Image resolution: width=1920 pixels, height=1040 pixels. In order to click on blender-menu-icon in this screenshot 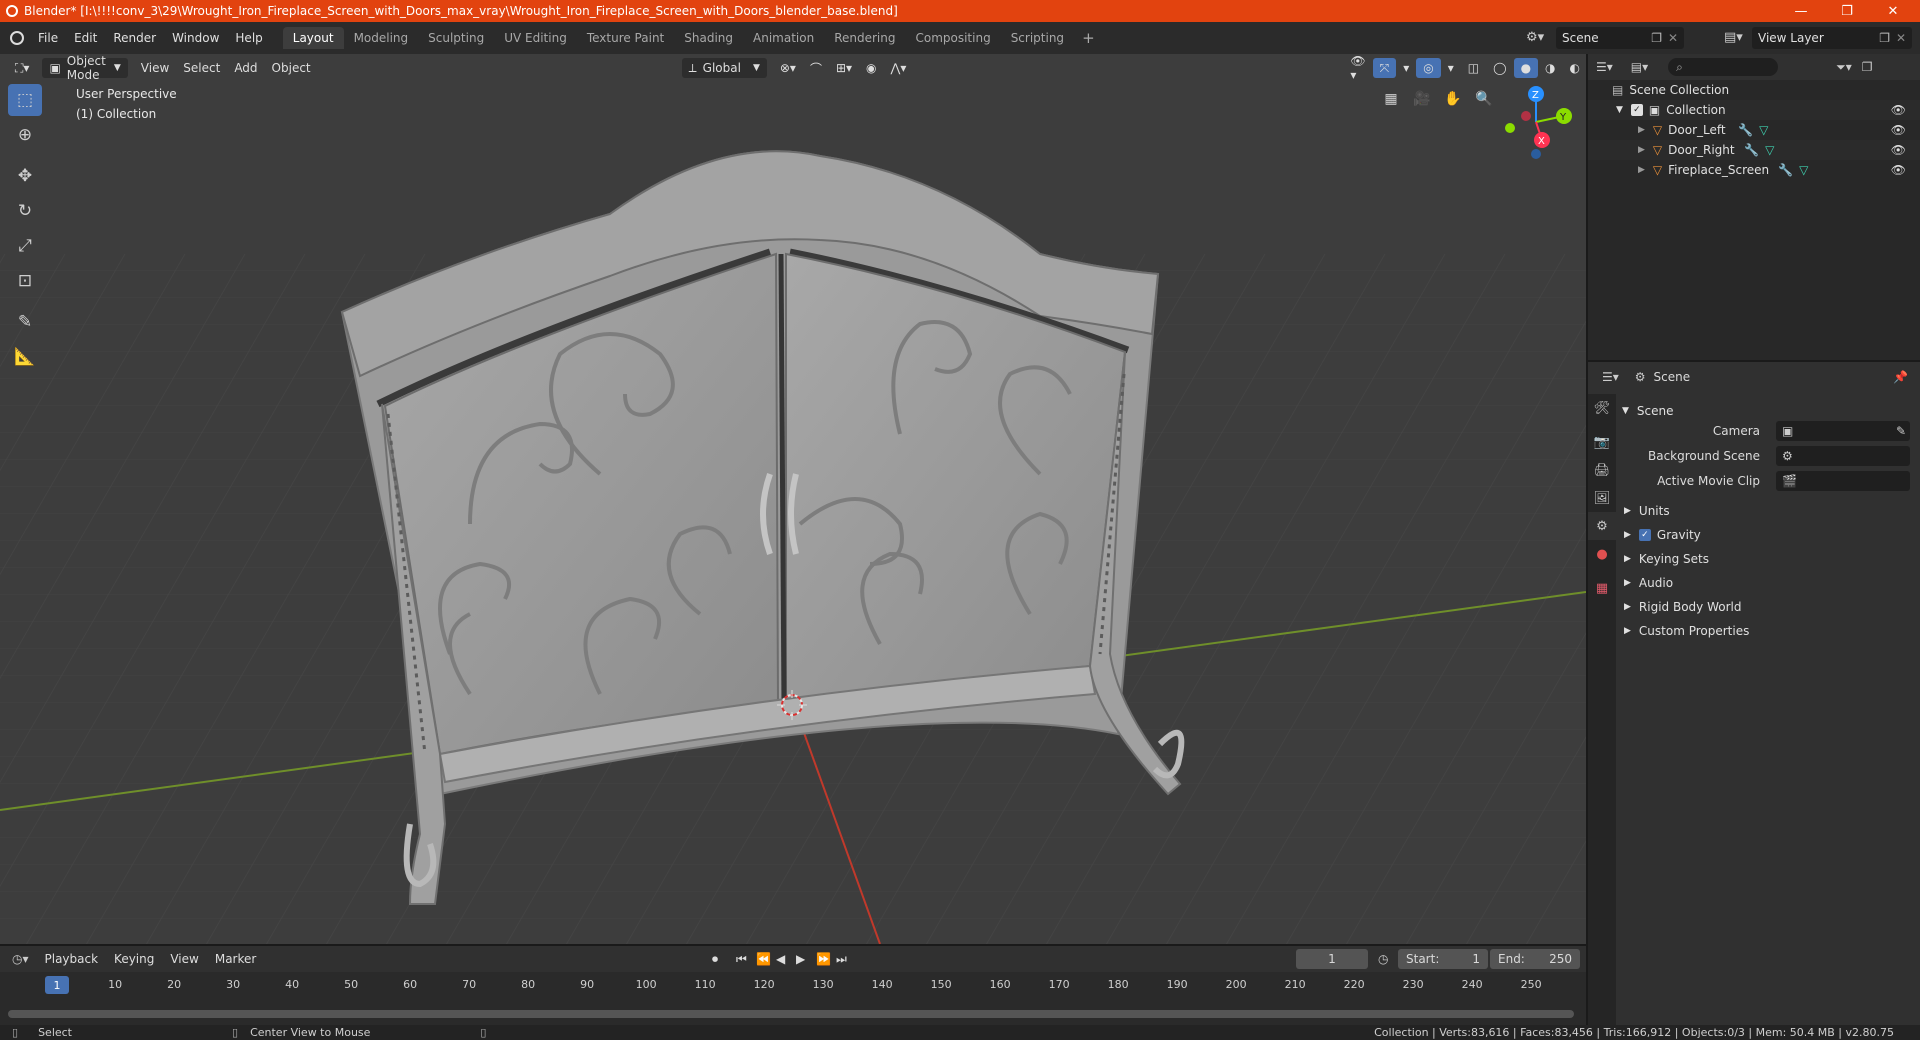, I will do `click(17, 38)`.